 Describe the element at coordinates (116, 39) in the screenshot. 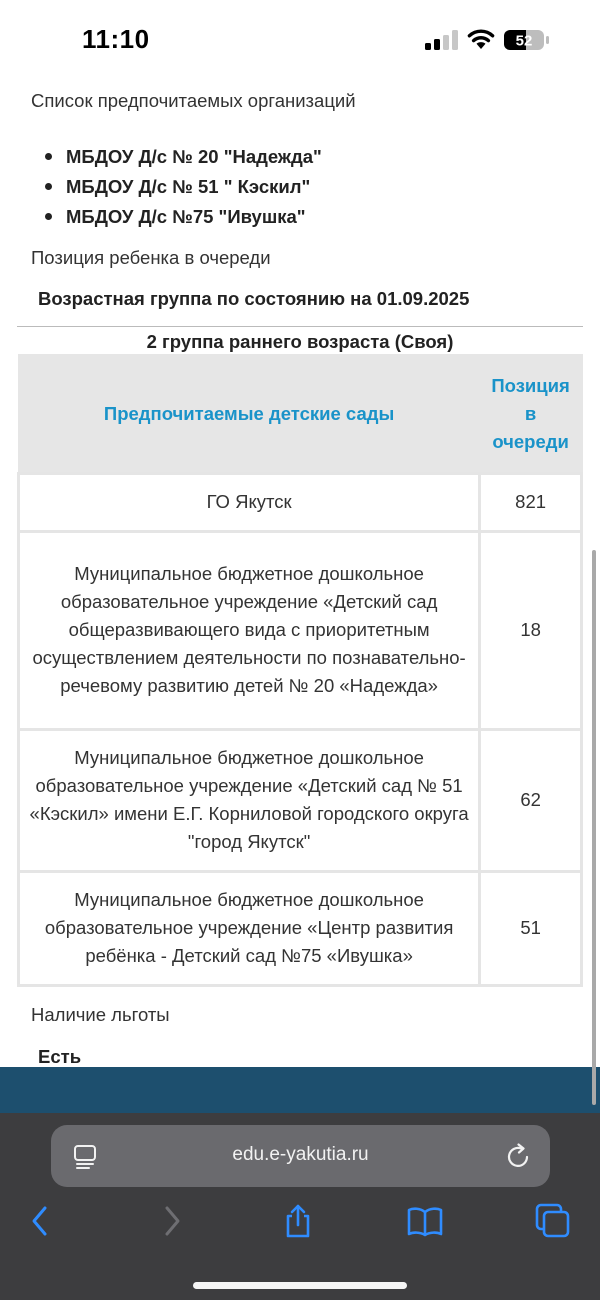

I see `status-time: 11:10` at that location.